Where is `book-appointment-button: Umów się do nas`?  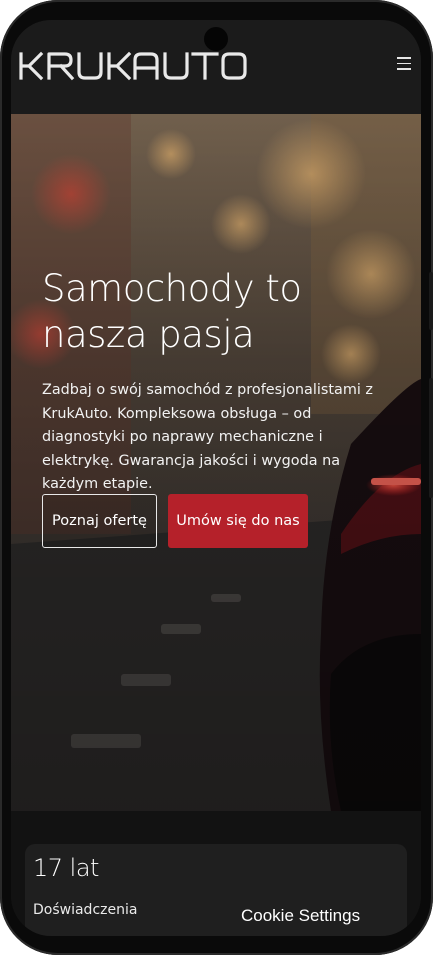
book-appointment-button: Umów się do nas is located at coordinates (238, 521).